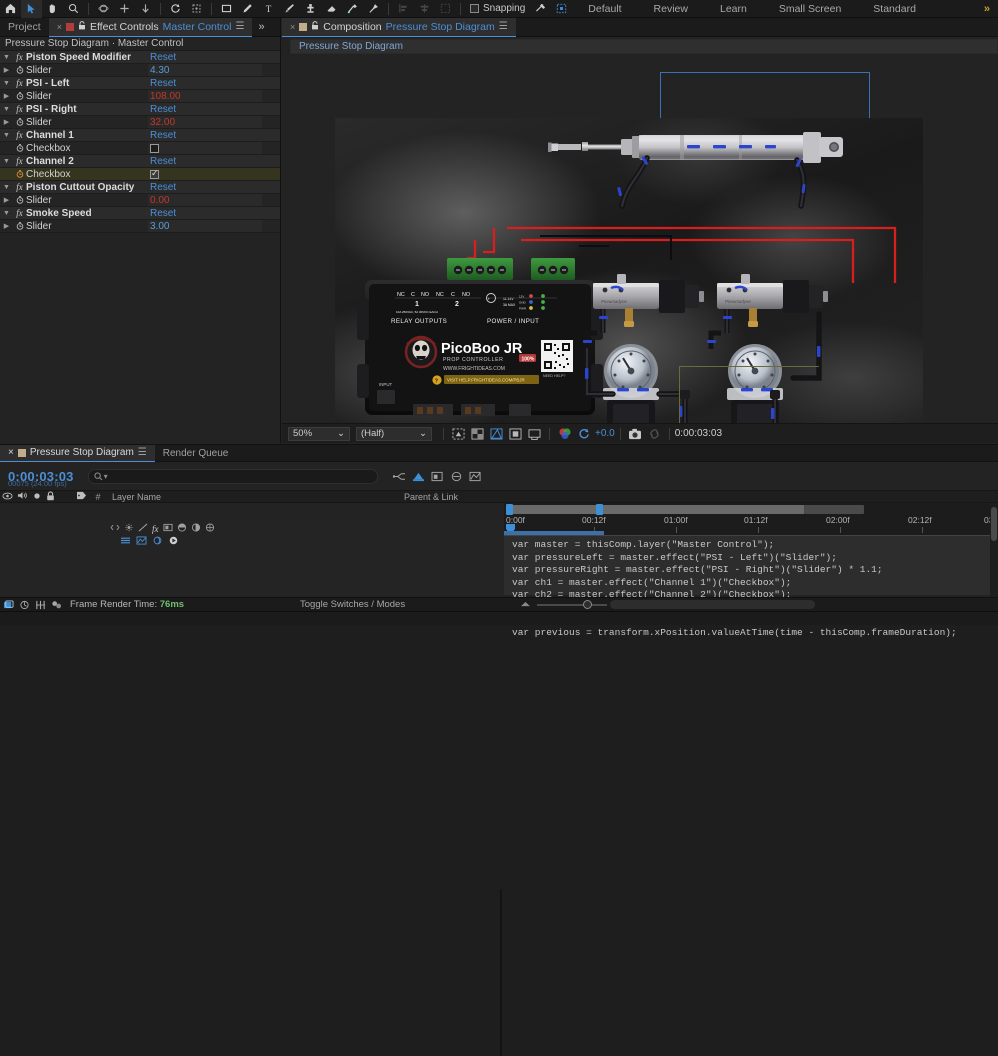  I want to click on effect-controls-tab: × Effect Controls Master Control ☰, so click(150, 27).